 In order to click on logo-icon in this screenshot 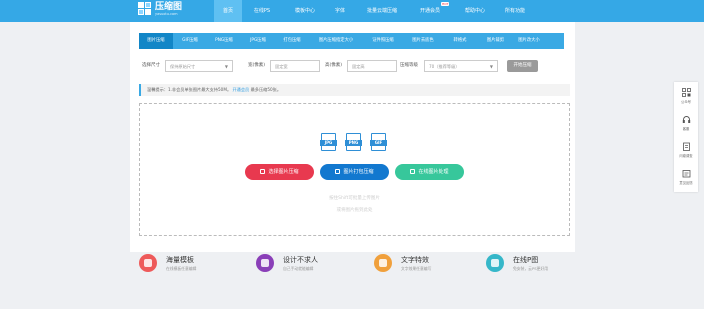, I will do `click(145, 9)`.